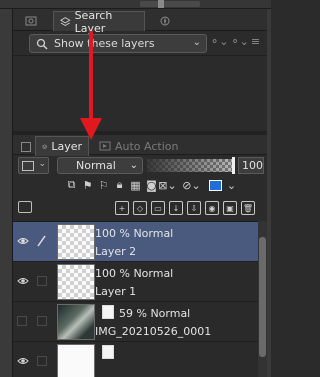  I want to click on layer-row-layer2: 100 % Normal Layer 2, so click(135, 242).